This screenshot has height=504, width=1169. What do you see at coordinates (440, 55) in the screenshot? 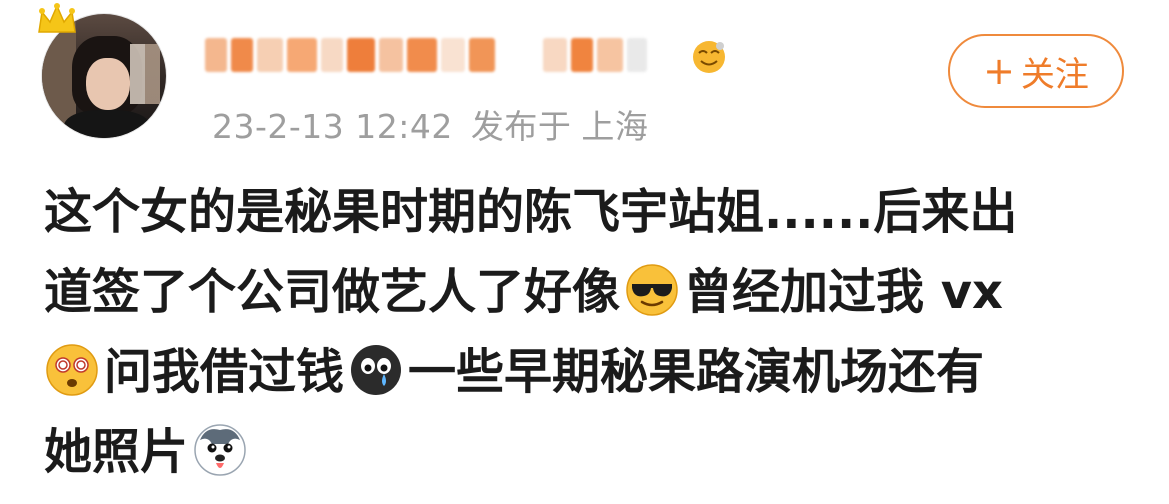
I see `username-pixelated` at bounding box center [440, 55].